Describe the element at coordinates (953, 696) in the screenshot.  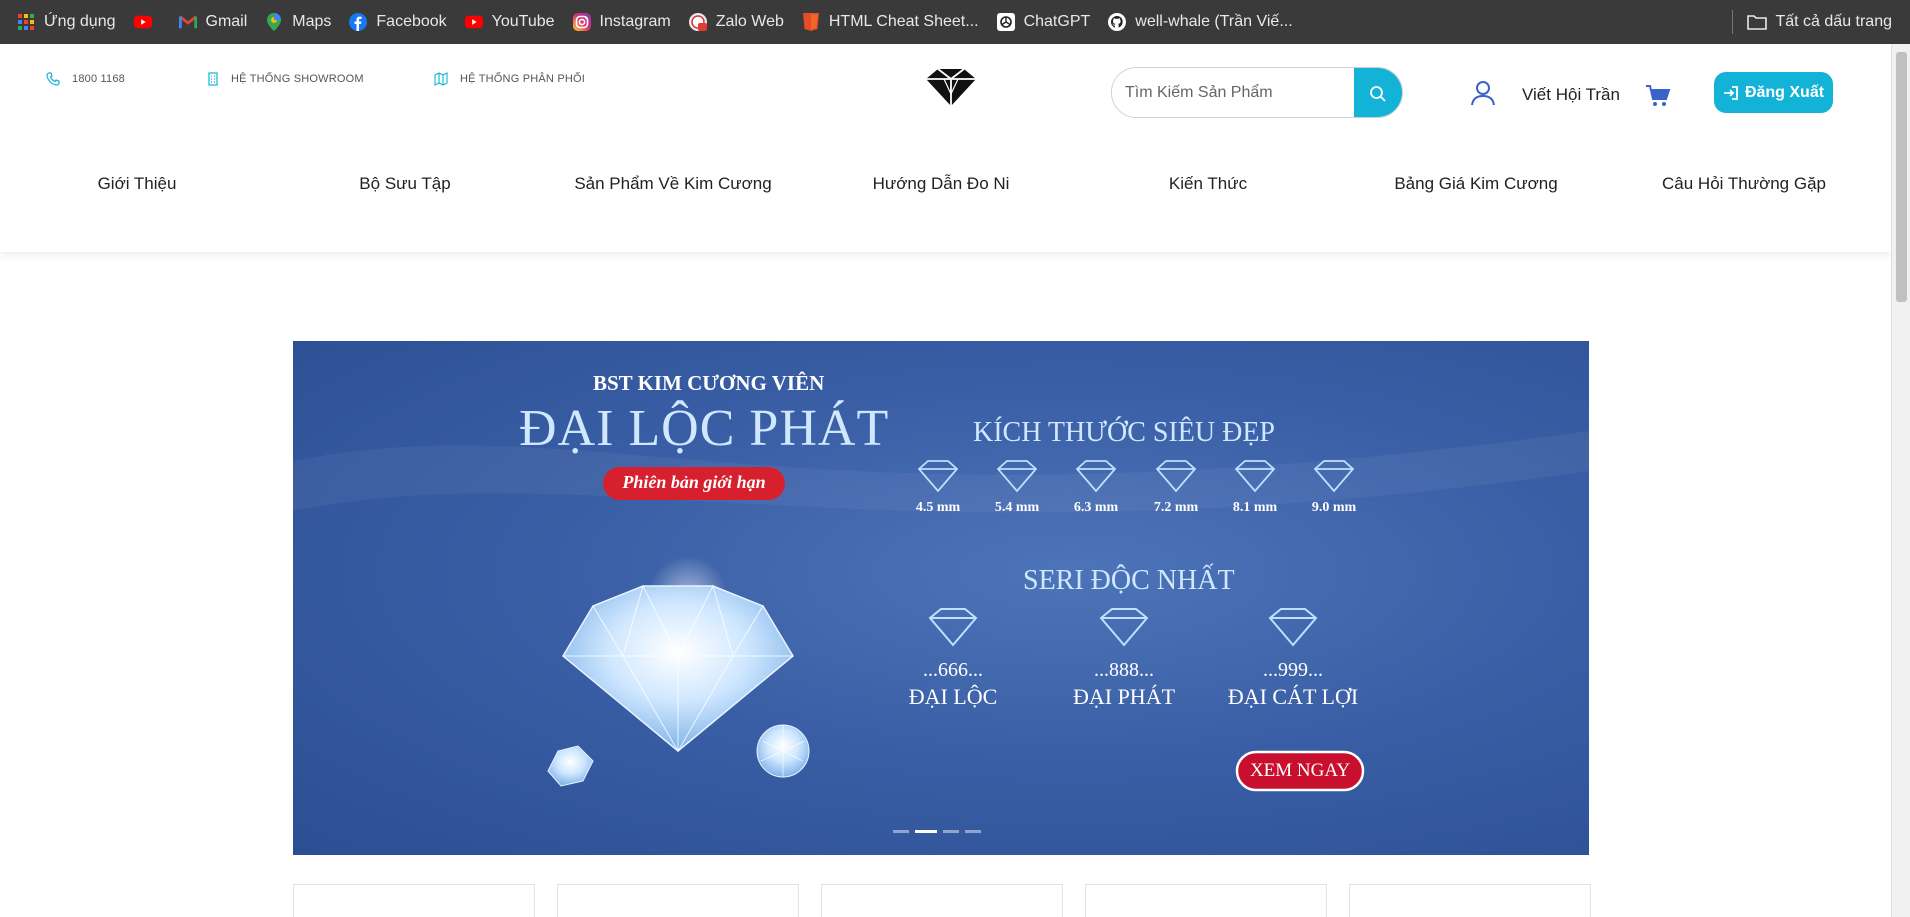
I see `series-name: ĐẠI LỘC` at that location.